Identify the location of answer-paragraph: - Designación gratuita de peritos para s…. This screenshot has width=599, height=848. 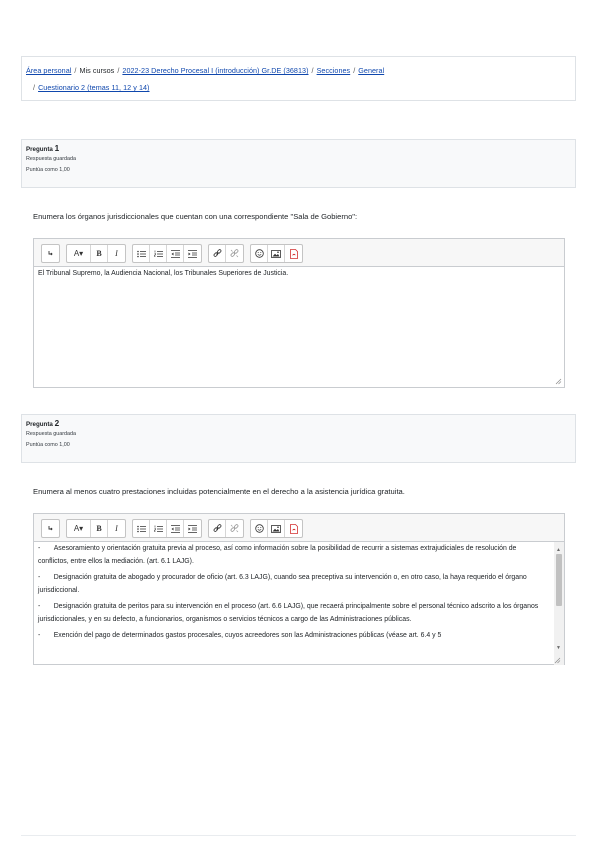
(288, 613).